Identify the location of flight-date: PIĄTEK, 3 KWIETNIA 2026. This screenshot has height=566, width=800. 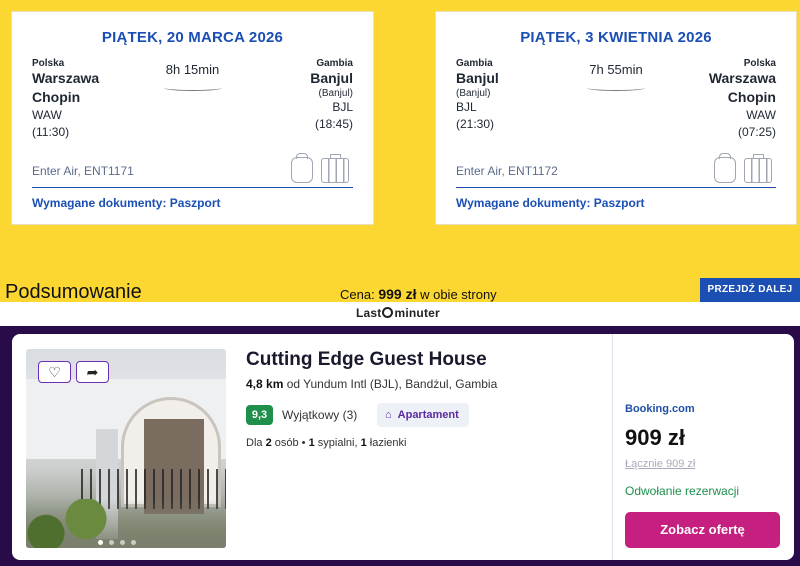
(616, 37).